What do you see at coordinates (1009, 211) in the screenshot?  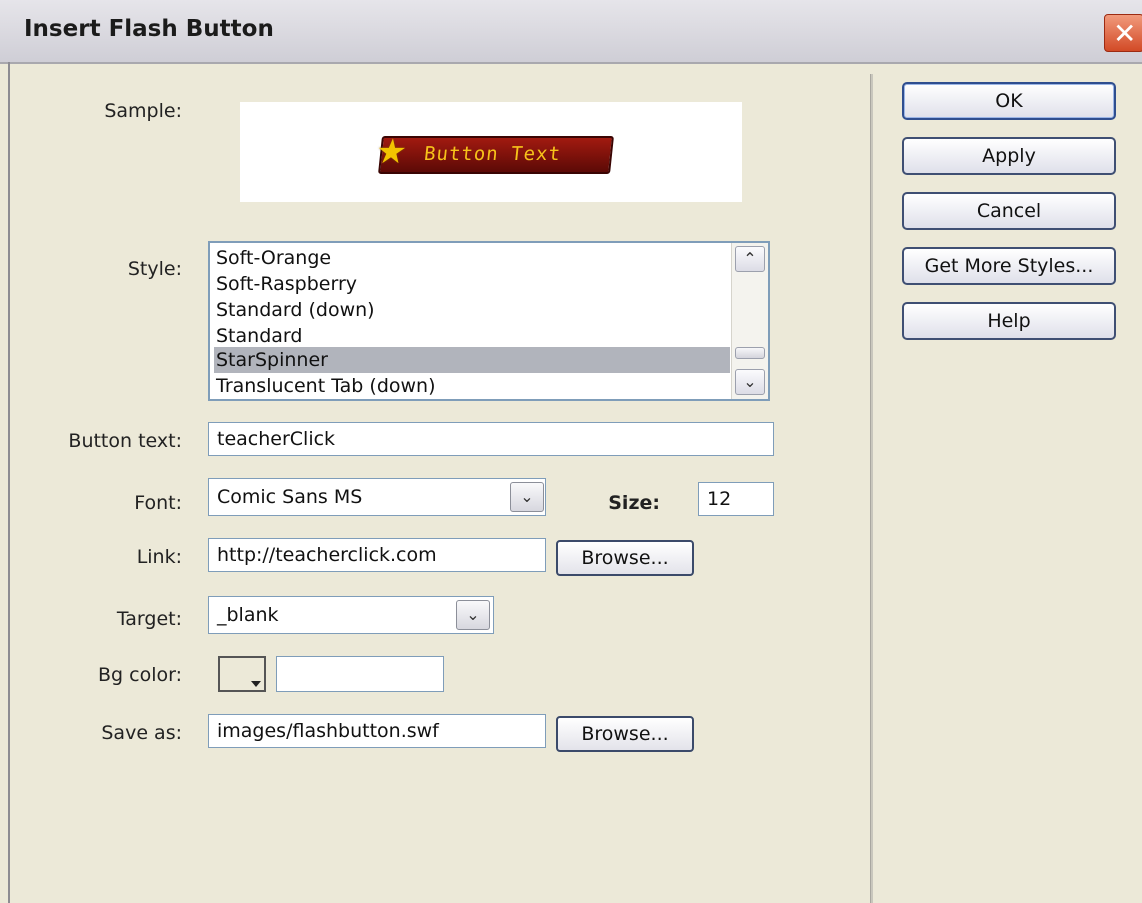 I see `cancel-button: Cancel` at bounding box center [1009, 211].